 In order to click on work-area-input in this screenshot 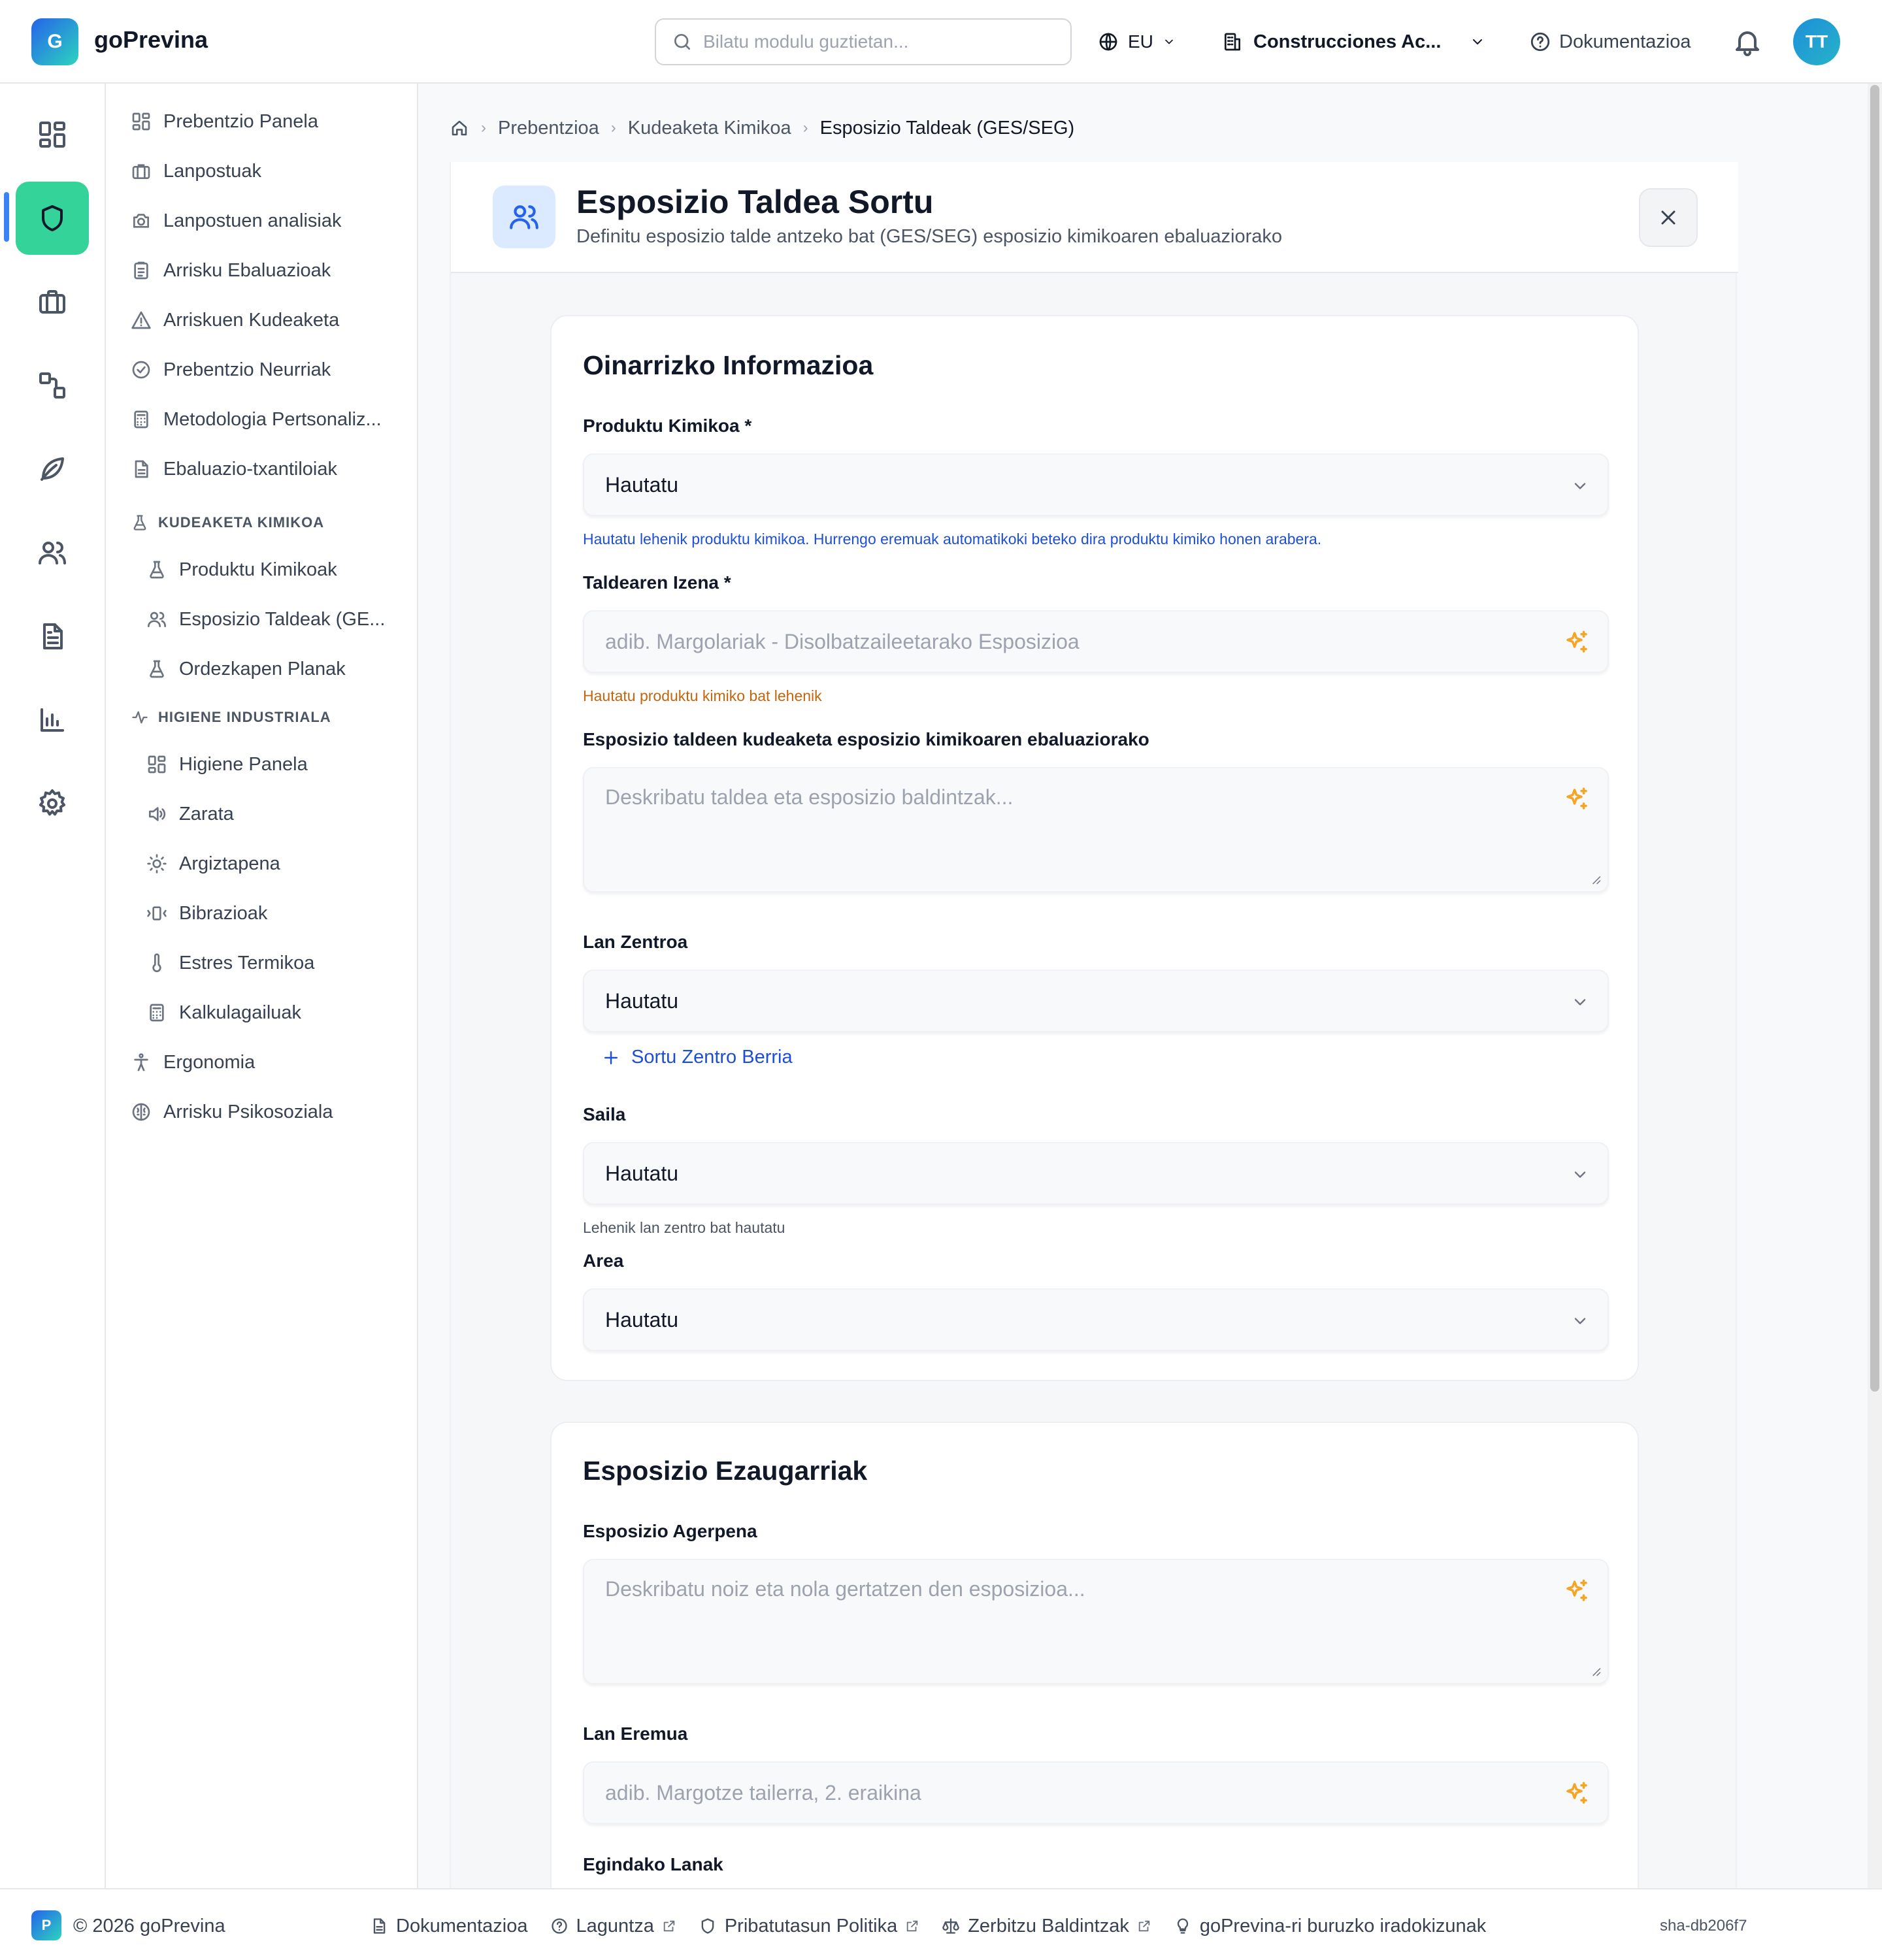, I will do `click(1096, 1793)`.